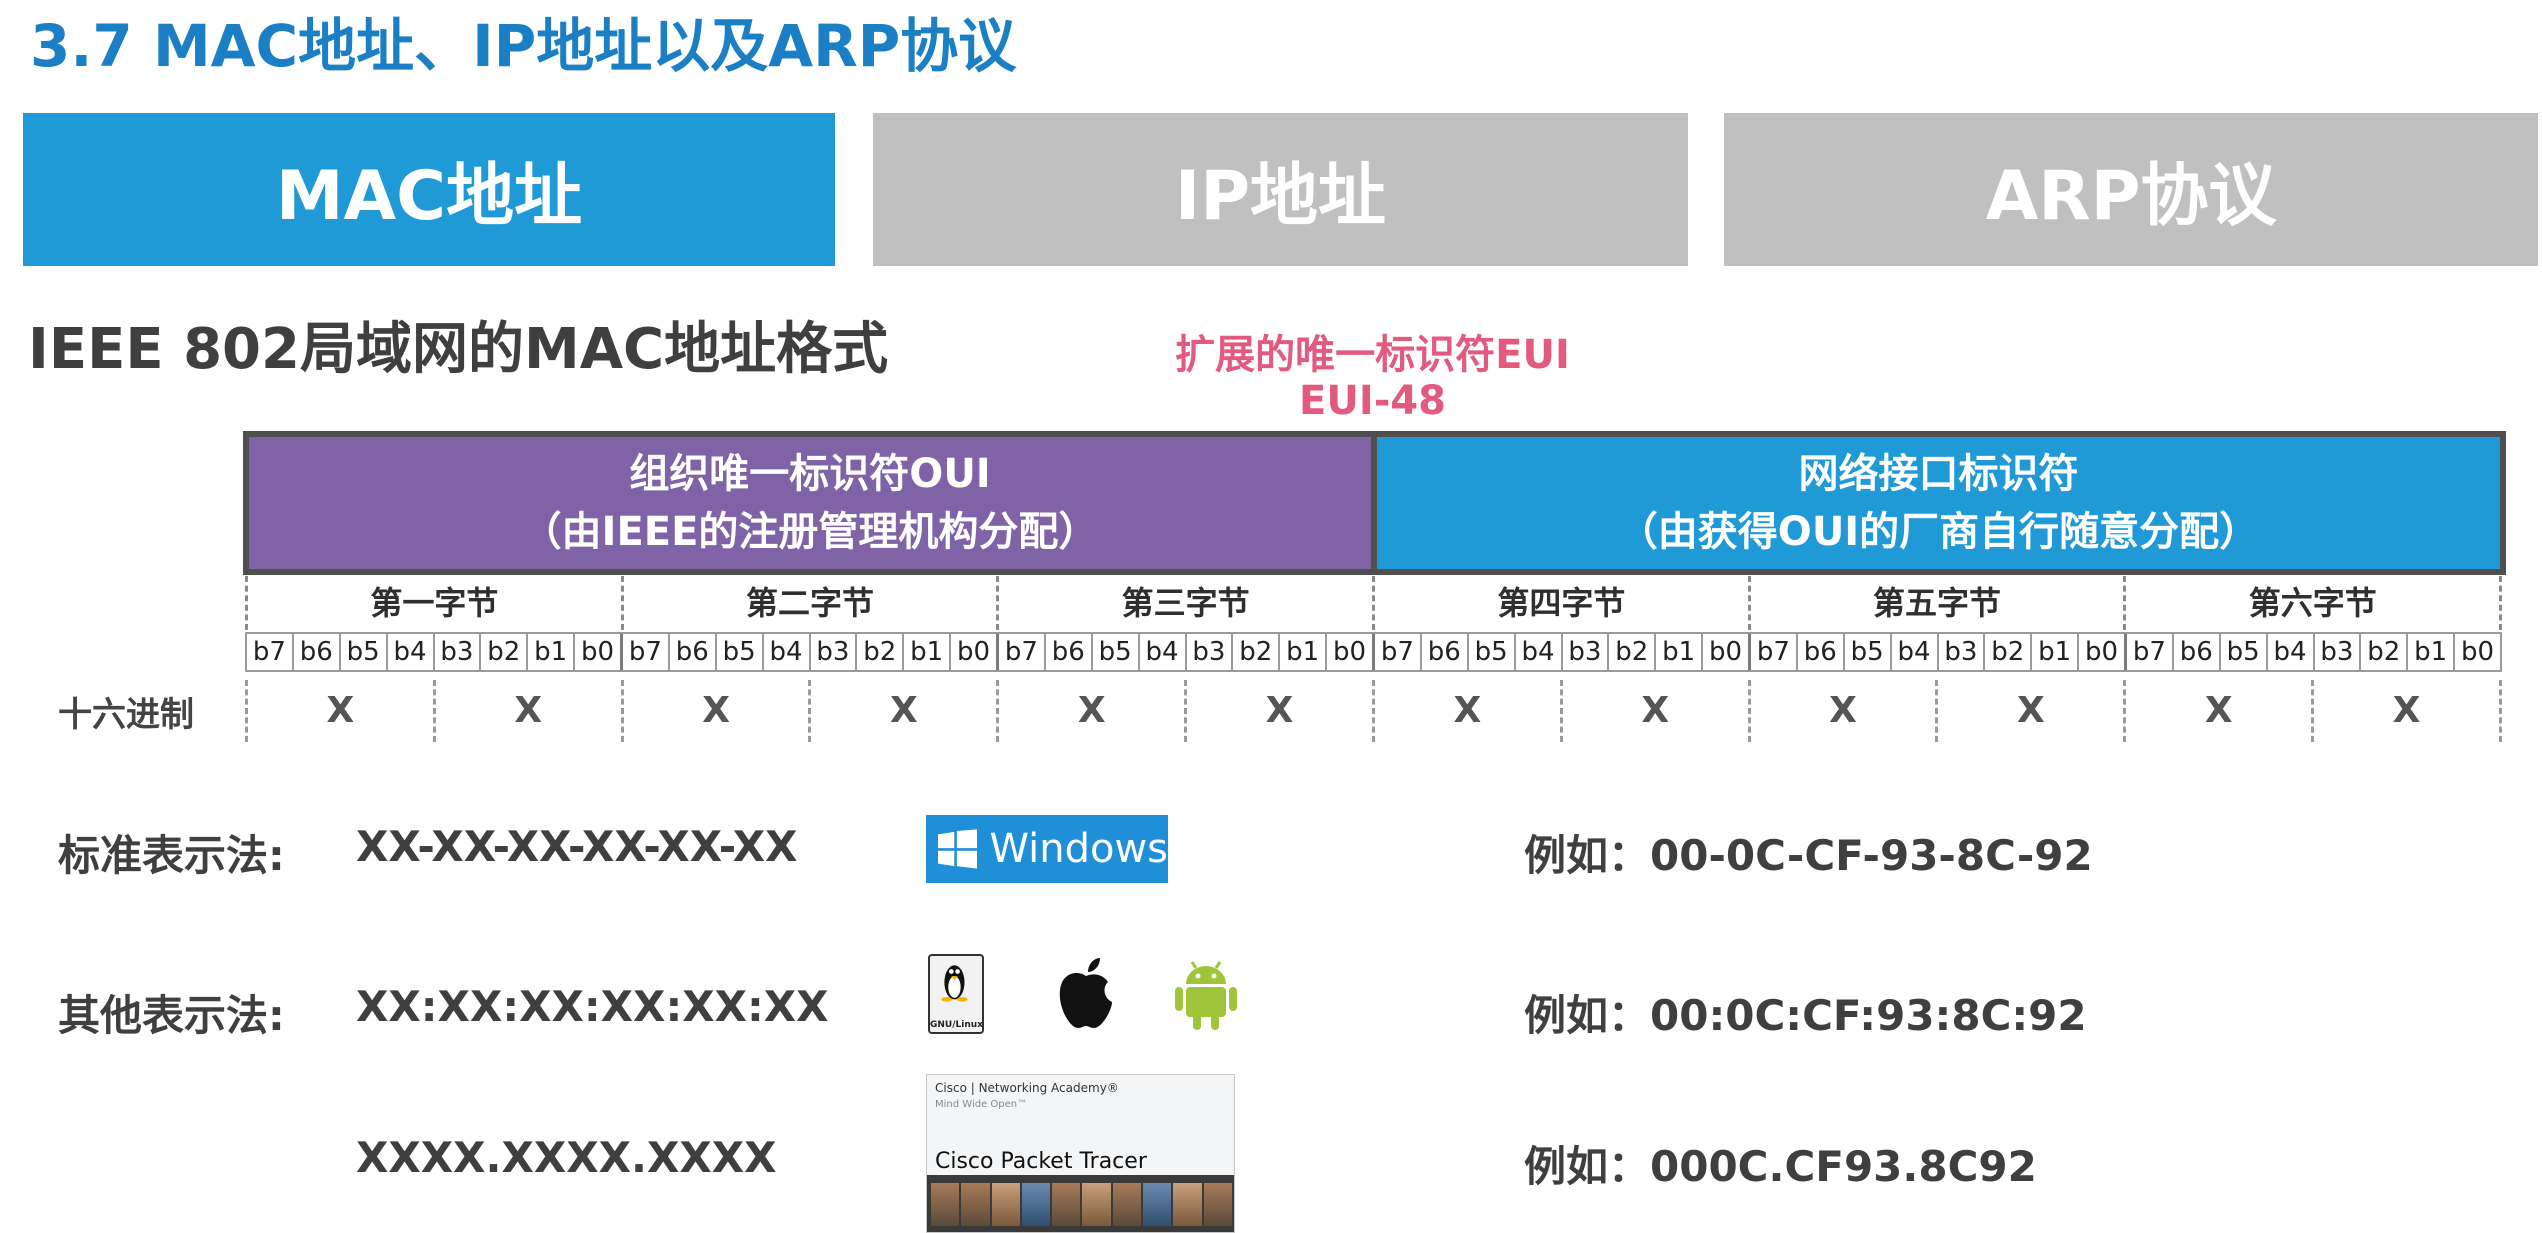  I want to click on dotted-notation-format: XXXX.XXXX.XXXX, so click(566, 1157).